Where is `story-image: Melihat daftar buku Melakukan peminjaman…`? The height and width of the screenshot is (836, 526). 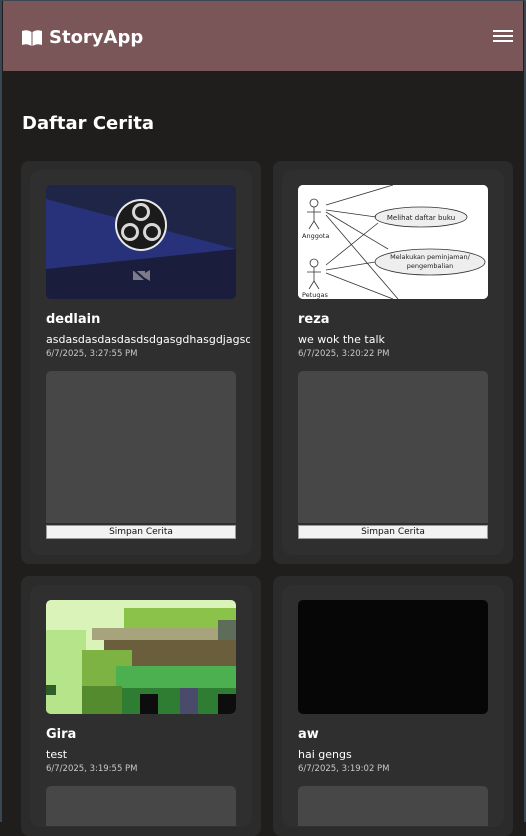
story-image: Melihat daftar buku Melakukan peminjaman… is located at coordinates (393, 242).